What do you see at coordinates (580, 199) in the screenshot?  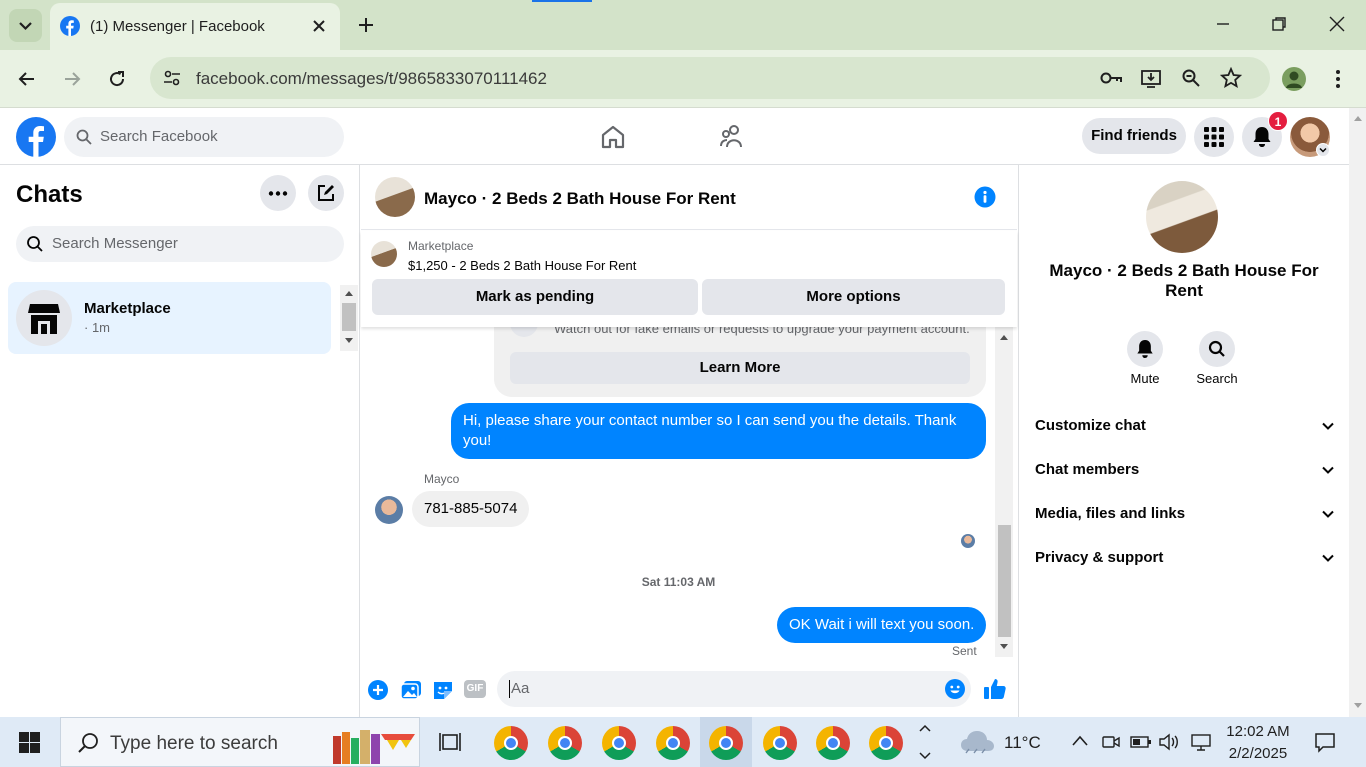 I see `conversation-title: Mayco · 2 Beds 2 Bath House For Rent` at bounding box center [580, 199].